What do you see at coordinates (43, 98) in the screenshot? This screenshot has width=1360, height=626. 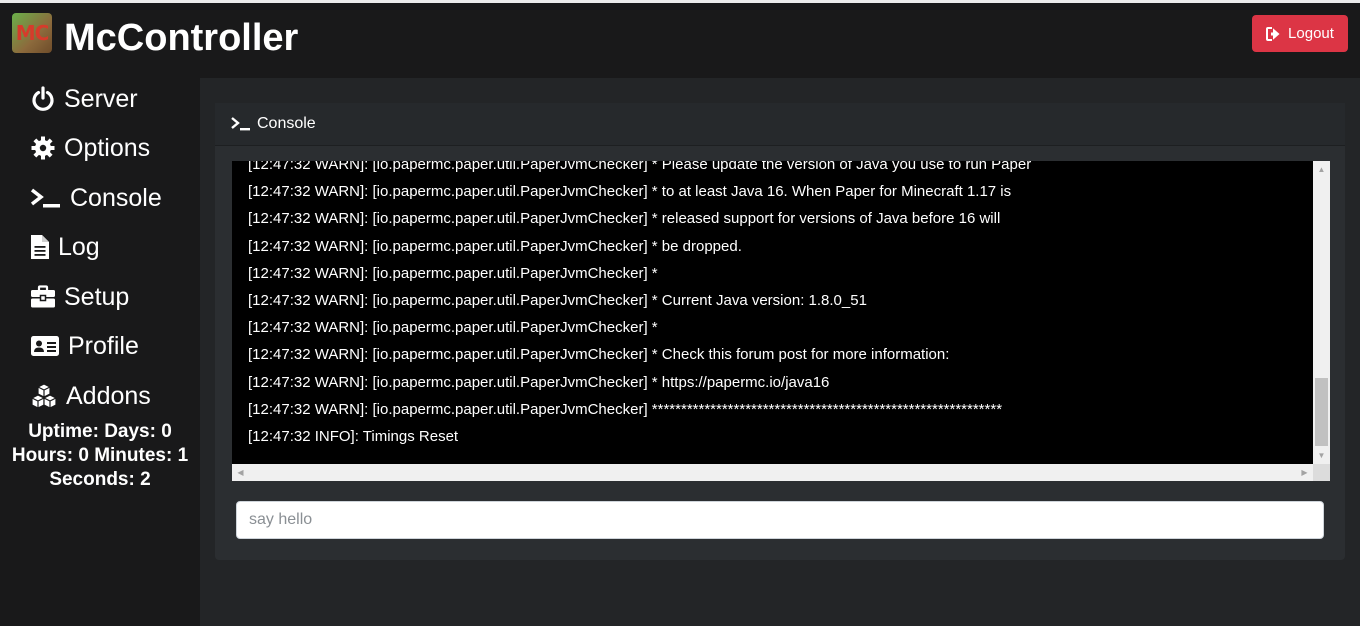 I see `power-icon` at bounding box center [43, 98].